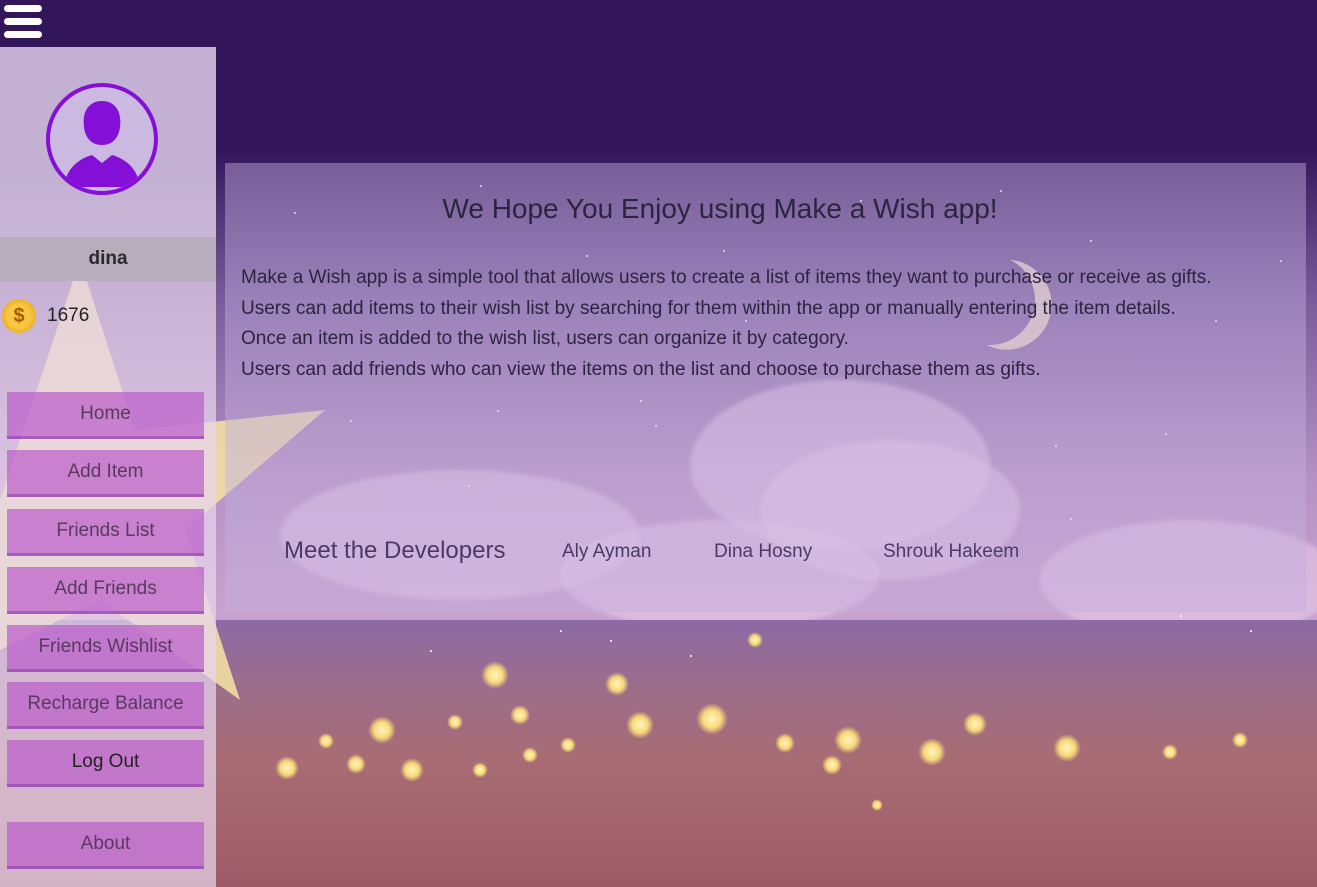  I want to click on developer-name: Dina Hosny, so click(763, 551).